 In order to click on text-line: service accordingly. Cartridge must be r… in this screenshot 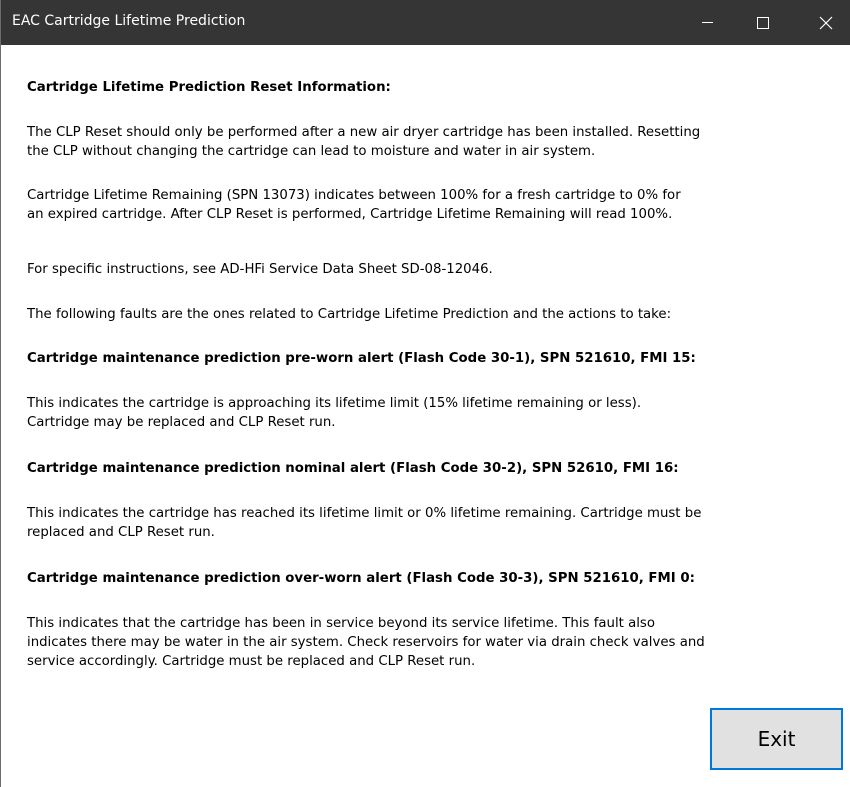, I will do `click(251, 661)`.